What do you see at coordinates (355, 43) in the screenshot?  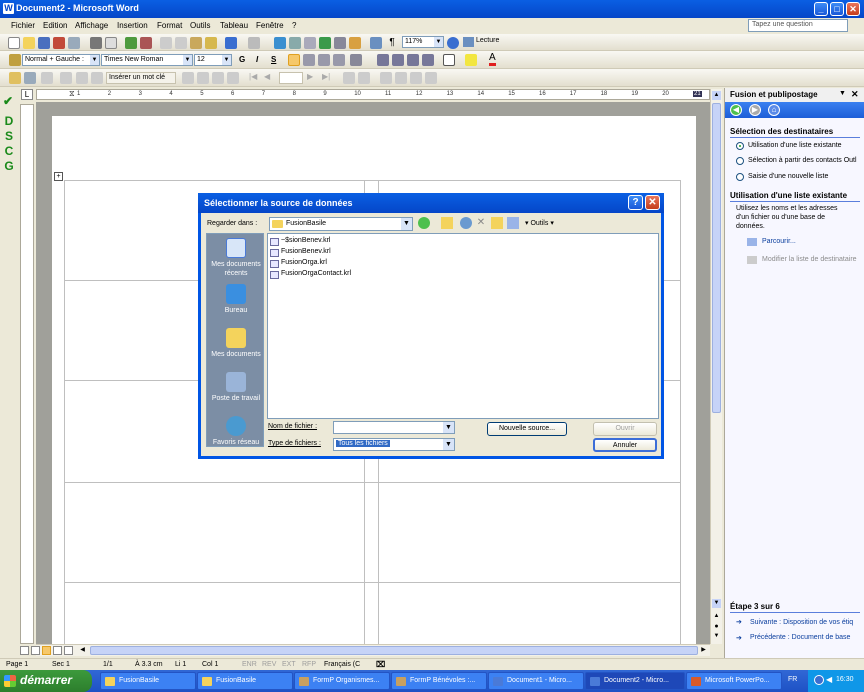 I see `drawing-icon` at bounding box center [355, 43].